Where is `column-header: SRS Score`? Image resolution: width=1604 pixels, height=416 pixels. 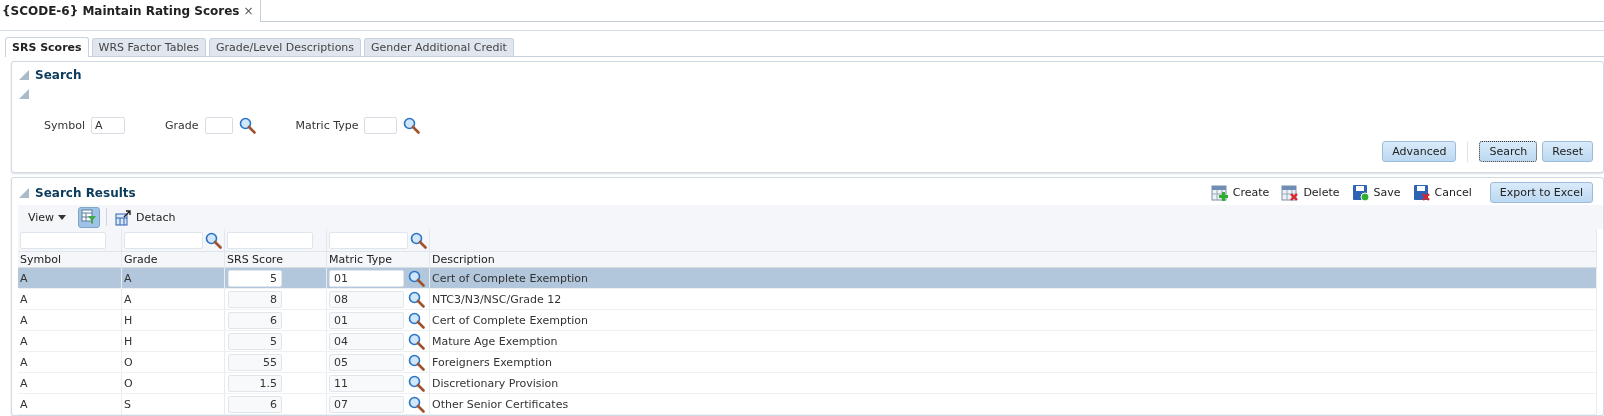
column-header: SRS Score is located at coordinates (276, 260).